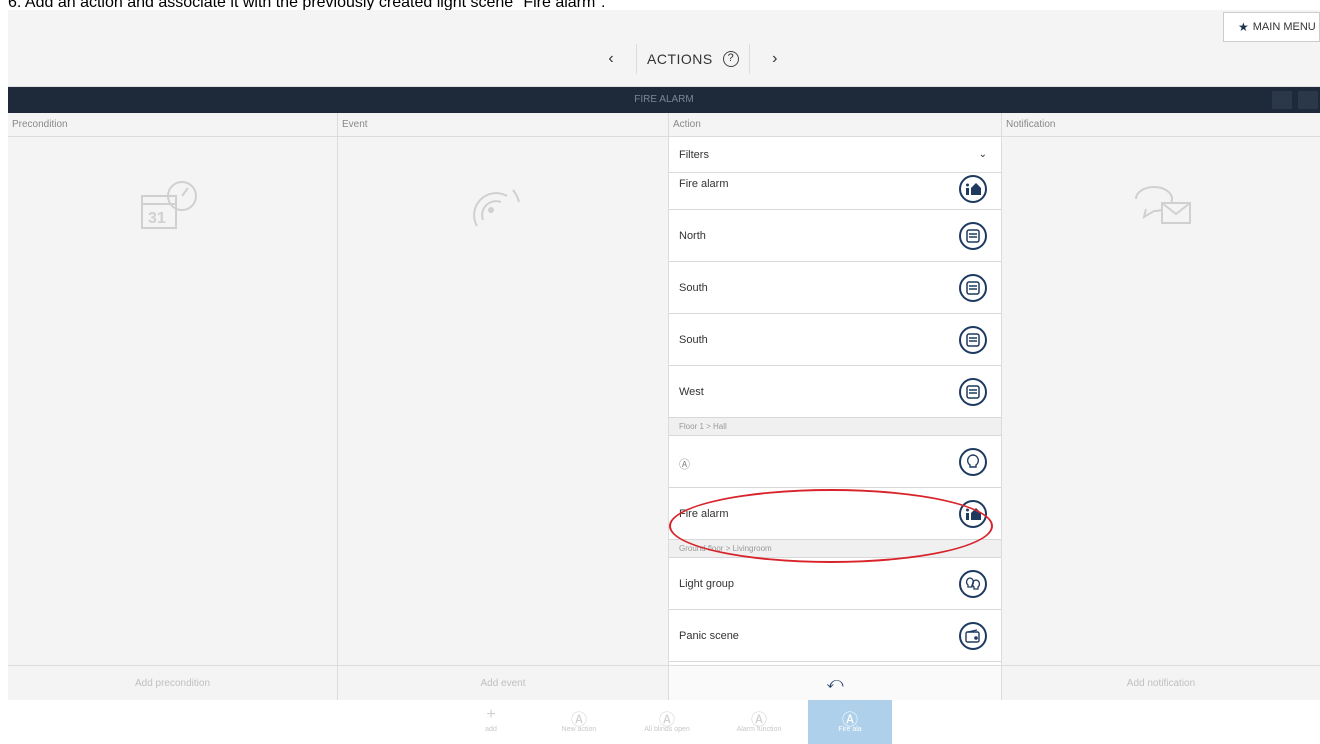  I want to click on page-title: ACTIONS, so click(680, 59).